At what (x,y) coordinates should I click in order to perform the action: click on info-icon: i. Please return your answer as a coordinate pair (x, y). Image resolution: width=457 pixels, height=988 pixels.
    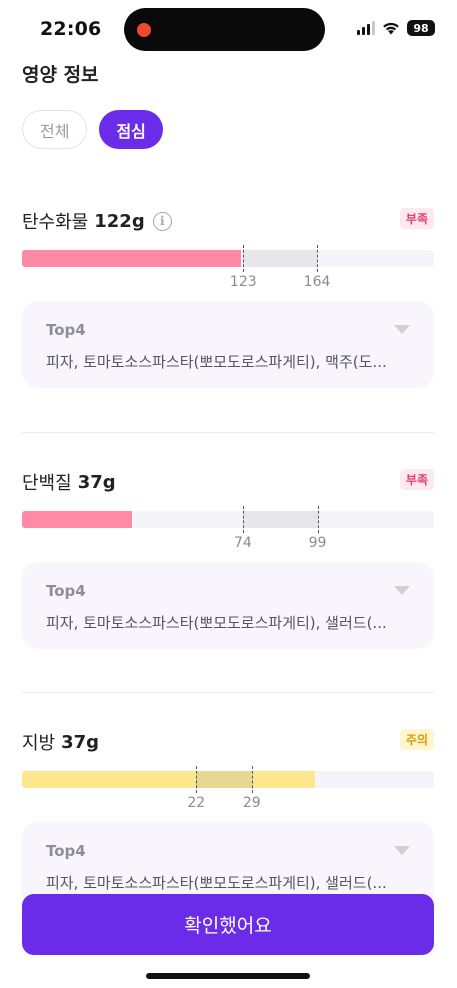
    Looking at the image, I should click on (162, 221).